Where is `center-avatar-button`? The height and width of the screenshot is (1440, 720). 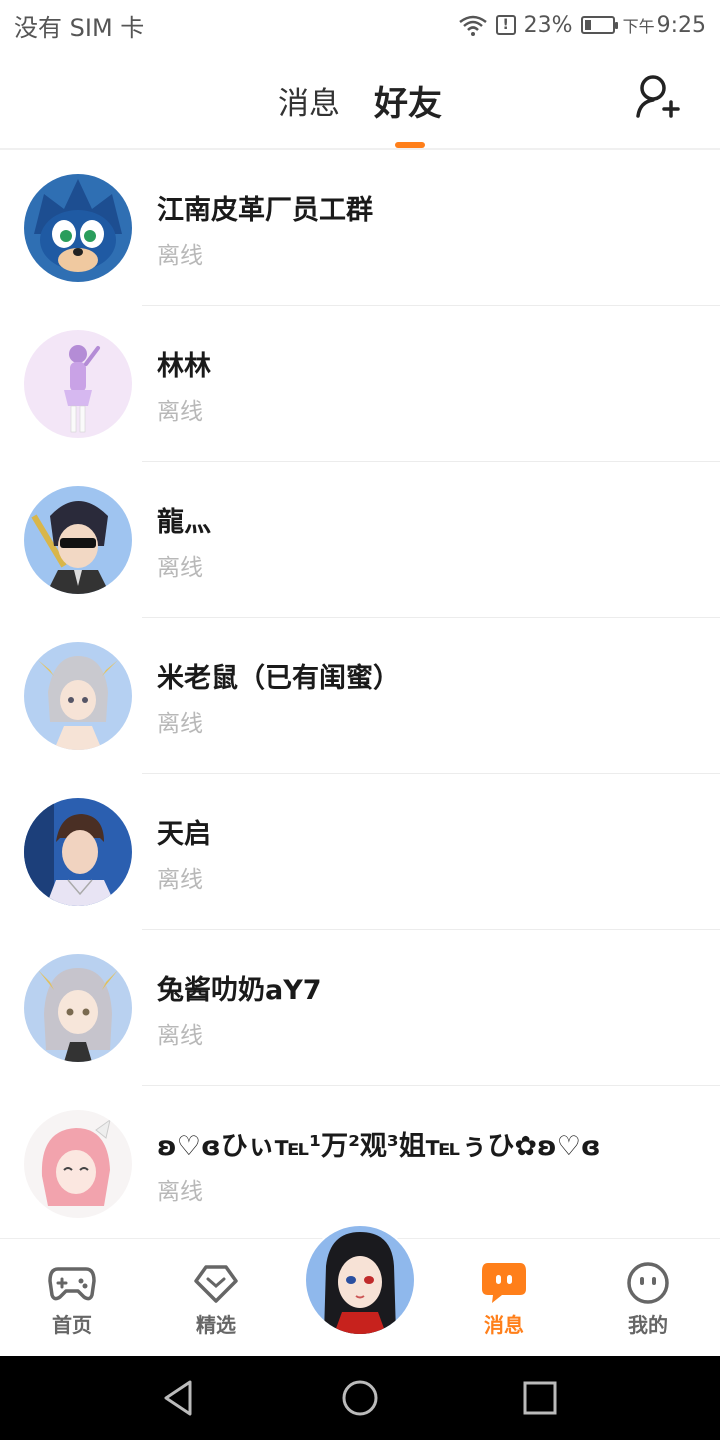
center-avatar-button is located at coordinates (360, 1280).